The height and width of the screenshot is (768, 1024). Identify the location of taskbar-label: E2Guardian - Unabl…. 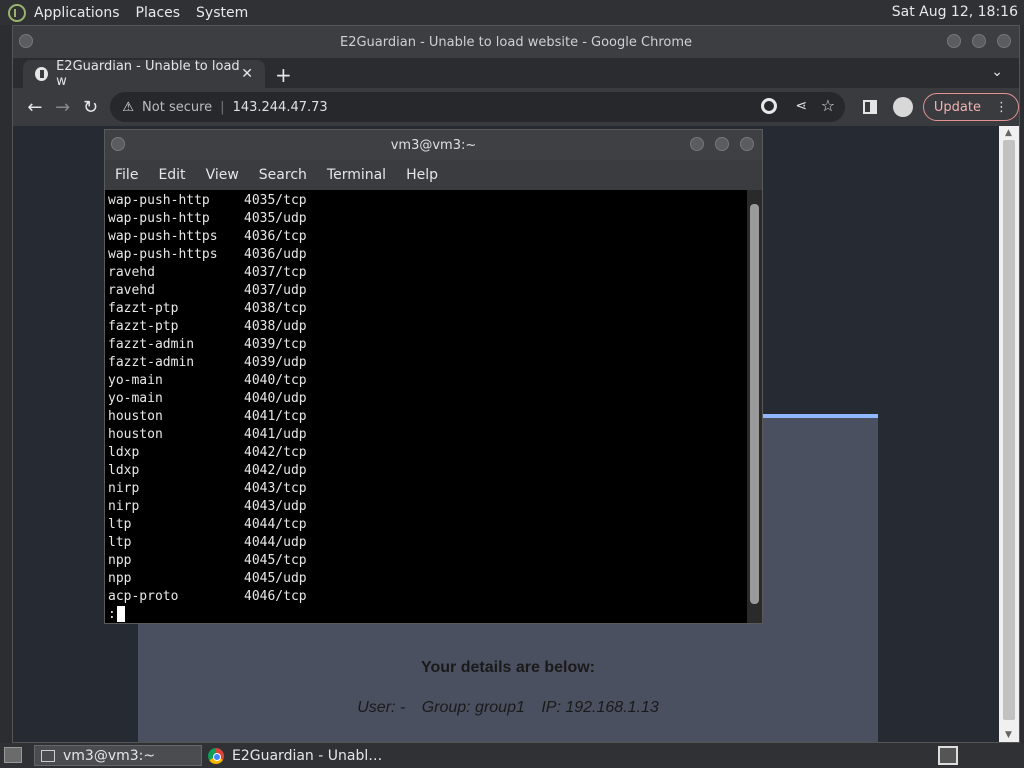
(307, 755).